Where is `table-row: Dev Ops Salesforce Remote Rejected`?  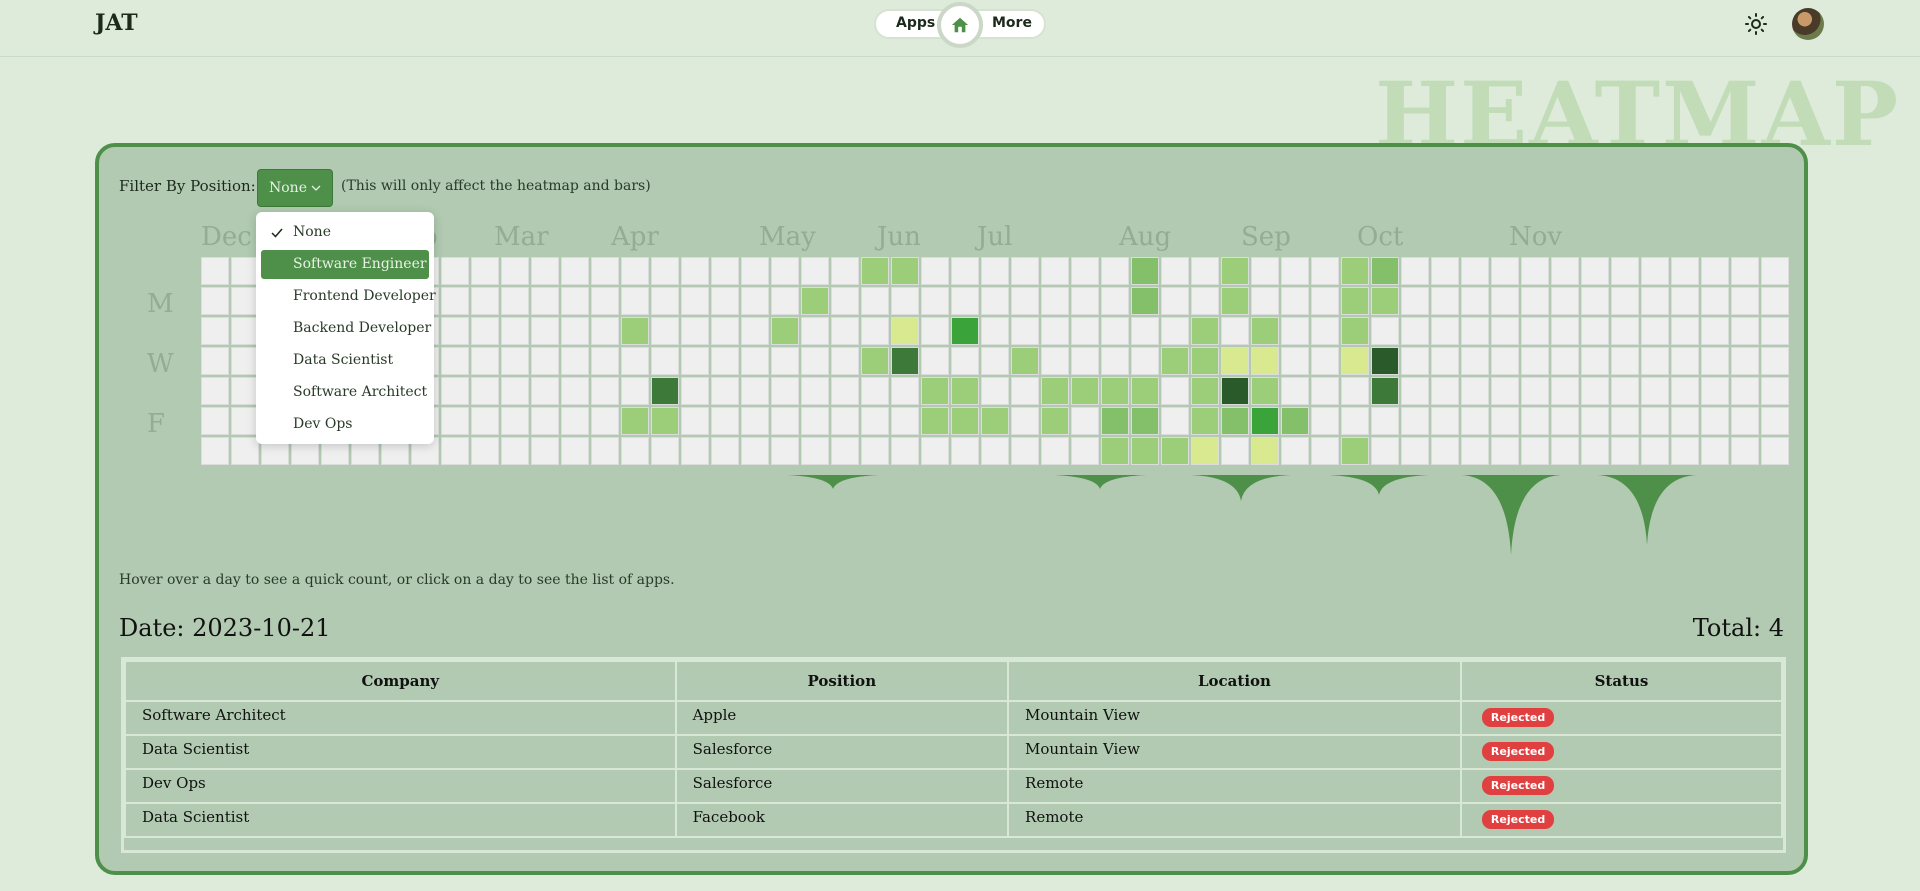 table-row: Dev Ops Salesforce Remote Rejected is located at coordinates (954, 786).